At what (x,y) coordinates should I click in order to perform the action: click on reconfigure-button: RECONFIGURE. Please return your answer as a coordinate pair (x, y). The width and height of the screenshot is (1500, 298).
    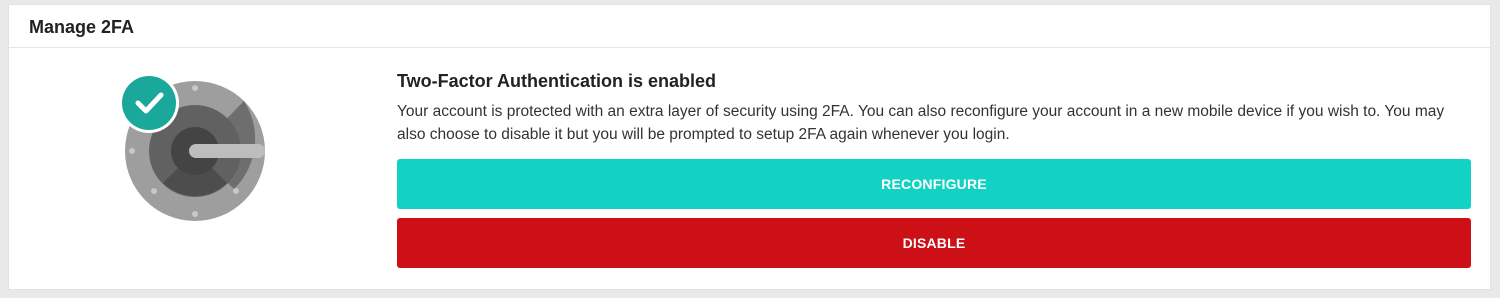
    Looking at the image, I should click on (934, 184).